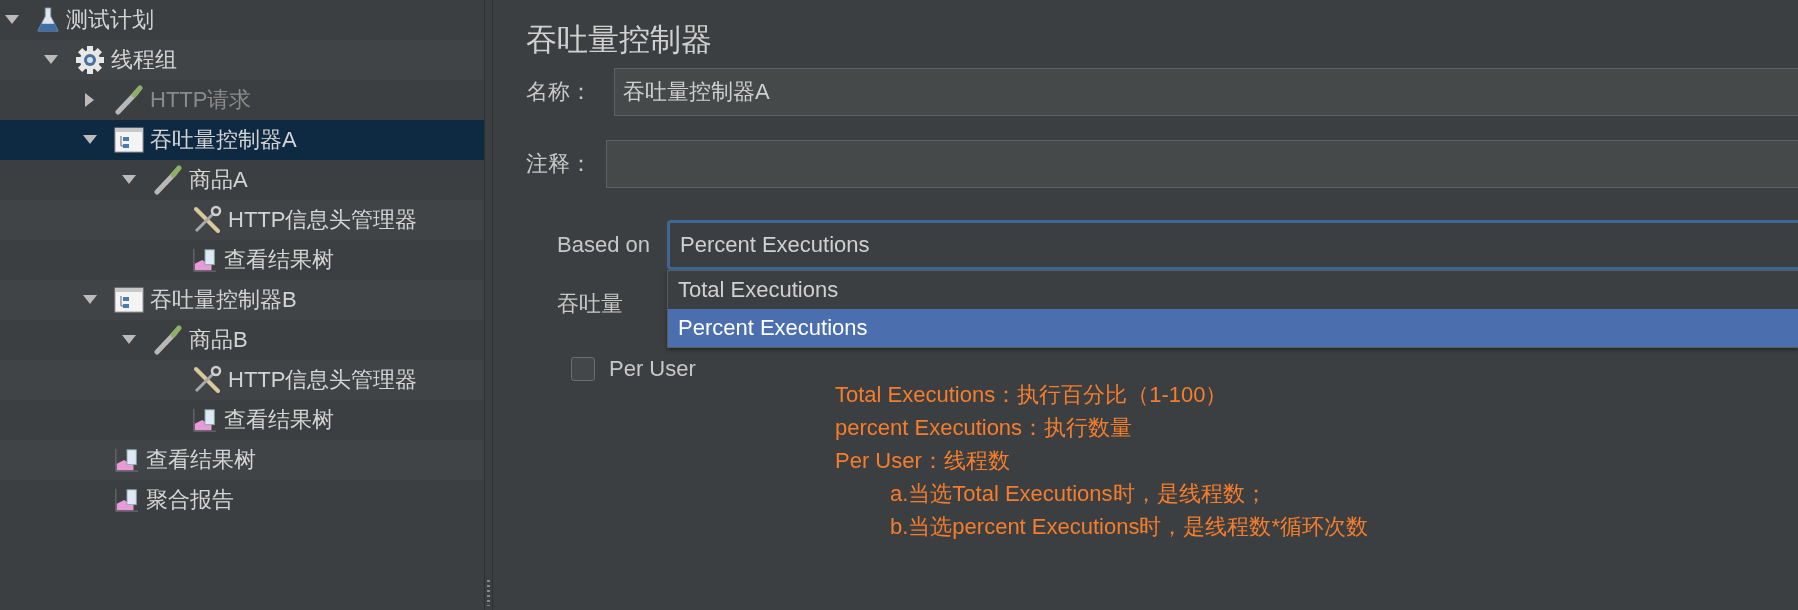 This screenshot has width=1798, height=610. What do you see at coordinates (1206, 92) in the screenshot?
I see `name-field: 吞吐量控制器A` at bounding box center [1206, 92].